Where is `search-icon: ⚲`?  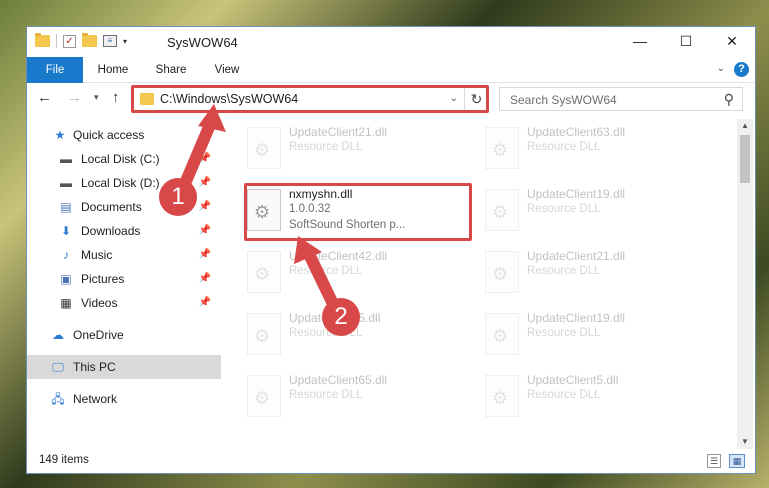
search-icon: ⚲ is located at coordinates (729, 99).